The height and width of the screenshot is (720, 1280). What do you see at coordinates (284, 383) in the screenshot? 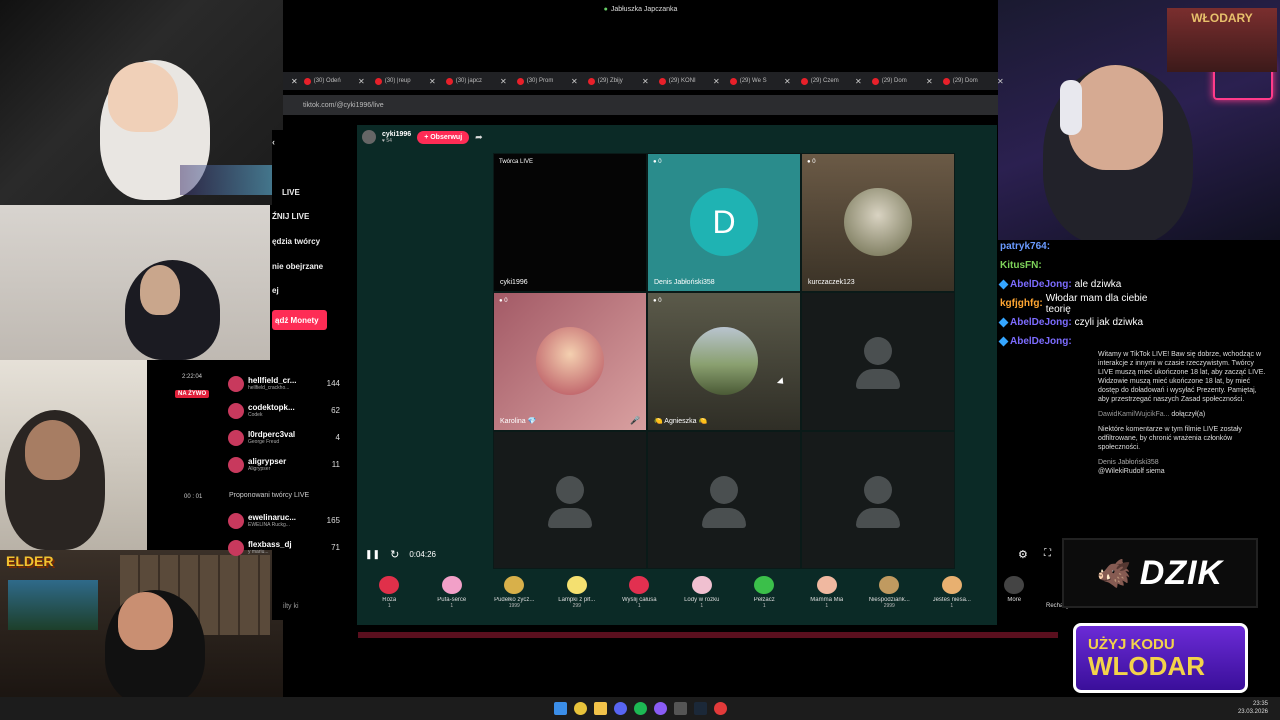
I see `followed-creator: hellfield_cr... hellfield_crackho... 144` at bounding box center [284, 383].